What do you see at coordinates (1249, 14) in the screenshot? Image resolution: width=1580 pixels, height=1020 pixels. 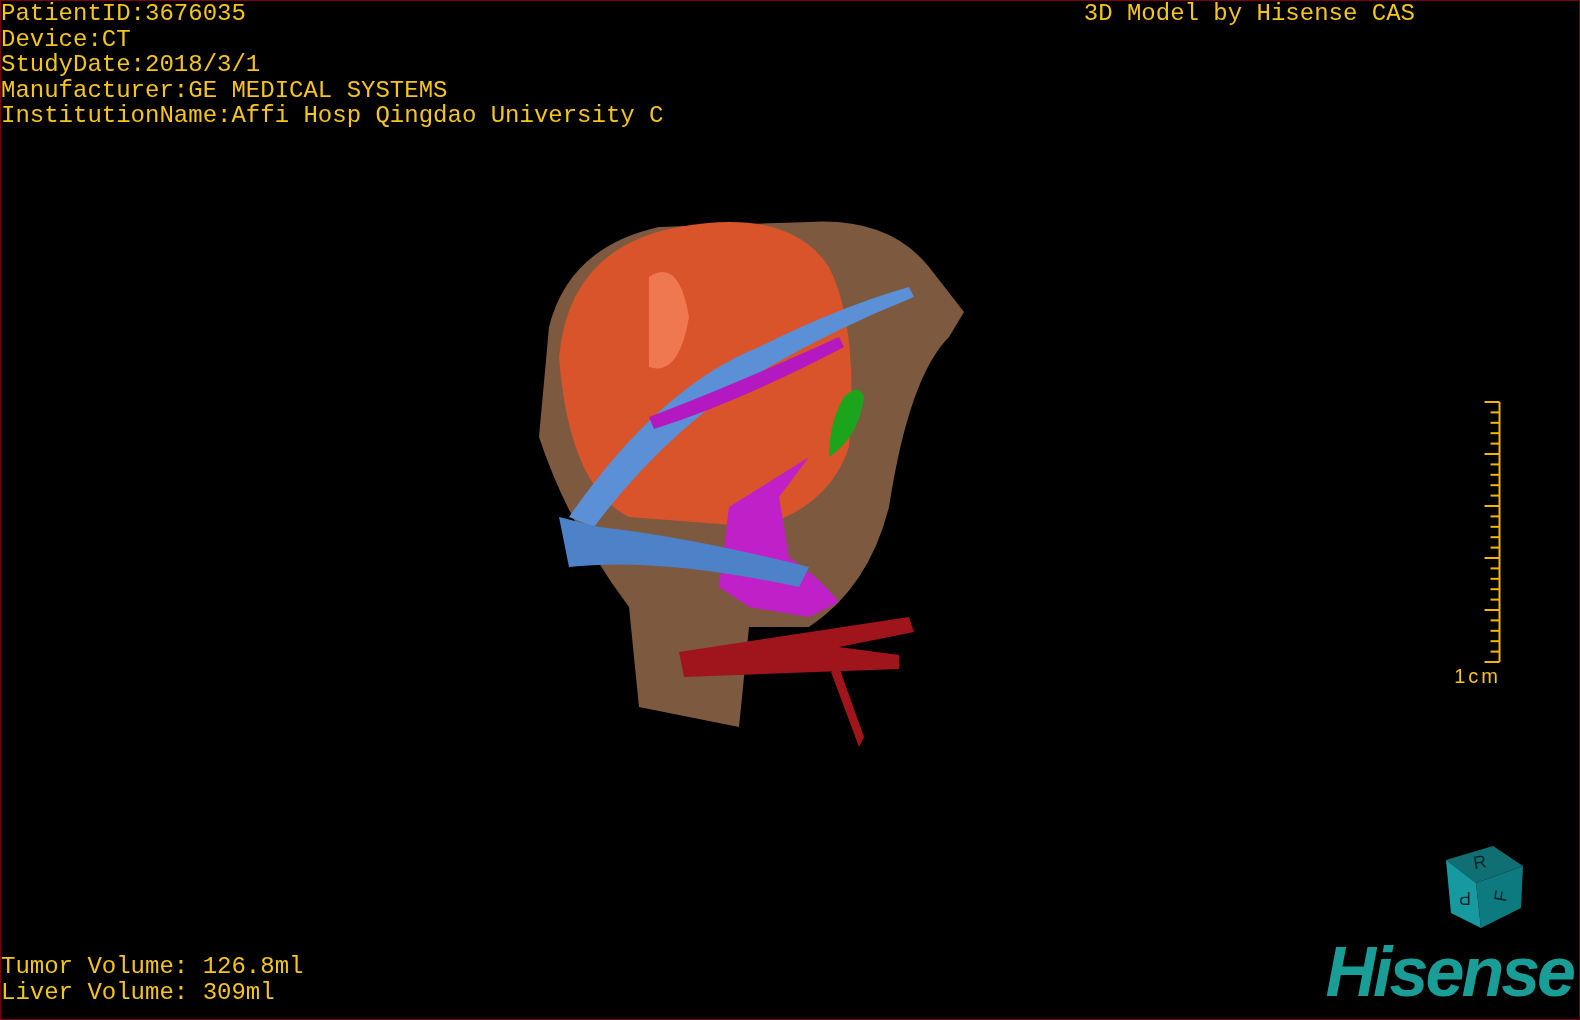 I see `model-credit: 3D Model by Hisense CAS` at bounding box center [1249, 14].